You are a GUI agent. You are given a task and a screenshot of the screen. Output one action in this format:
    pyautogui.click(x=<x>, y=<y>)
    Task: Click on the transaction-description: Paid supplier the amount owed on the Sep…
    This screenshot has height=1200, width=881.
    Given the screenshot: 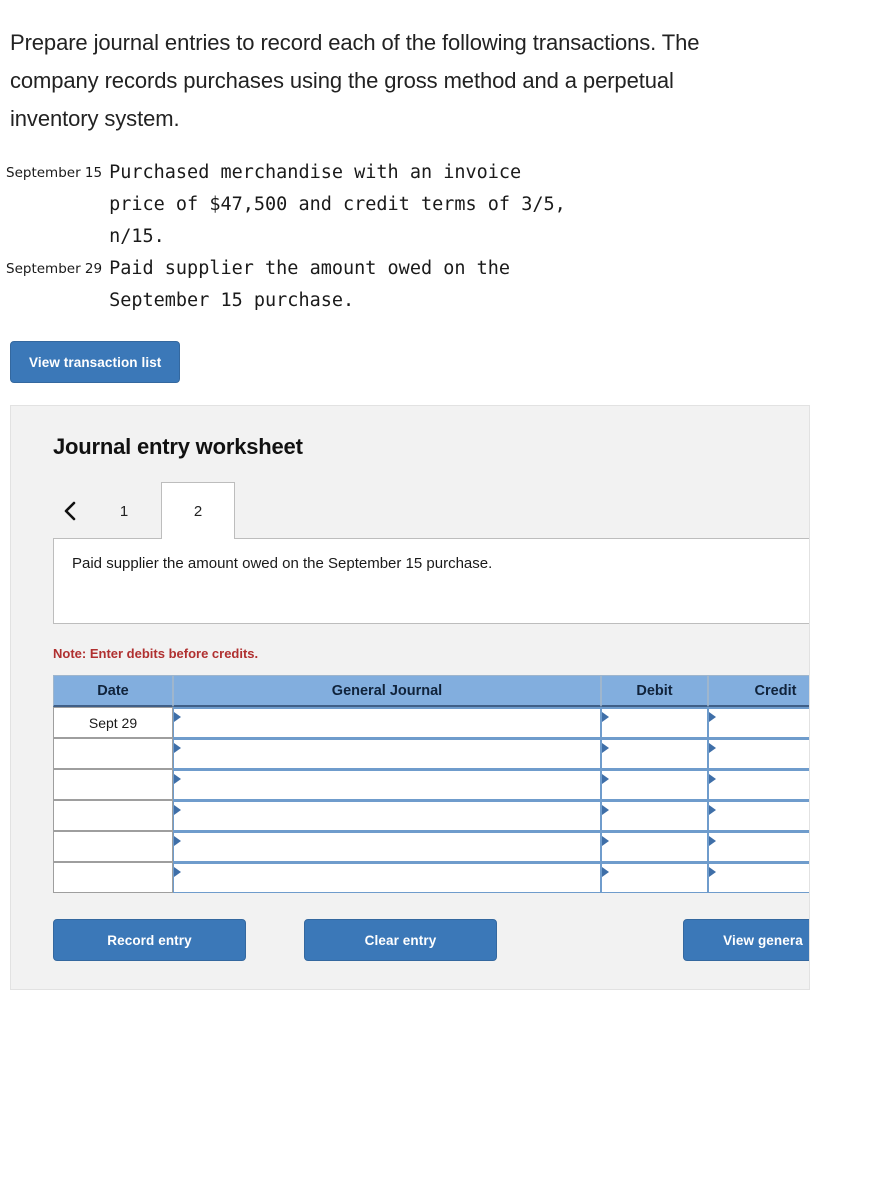 What is the action you would take?
    pyautogui.click(x=310, y=285)
    